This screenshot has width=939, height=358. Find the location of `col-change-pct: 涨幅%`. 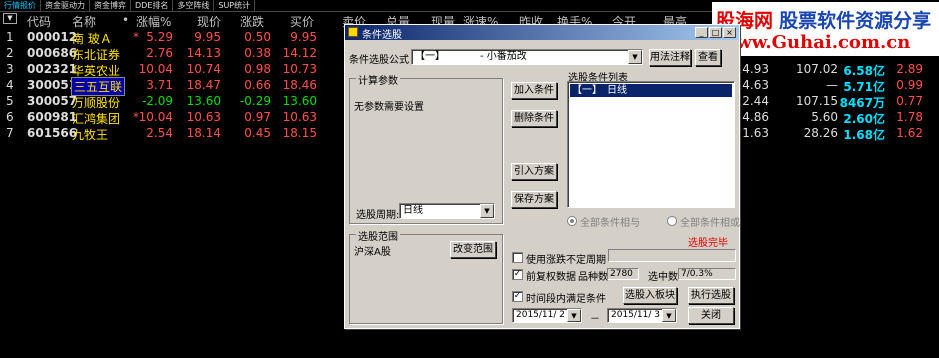

col-change-pct: 涨幅% is located at coordinates (153, 21).